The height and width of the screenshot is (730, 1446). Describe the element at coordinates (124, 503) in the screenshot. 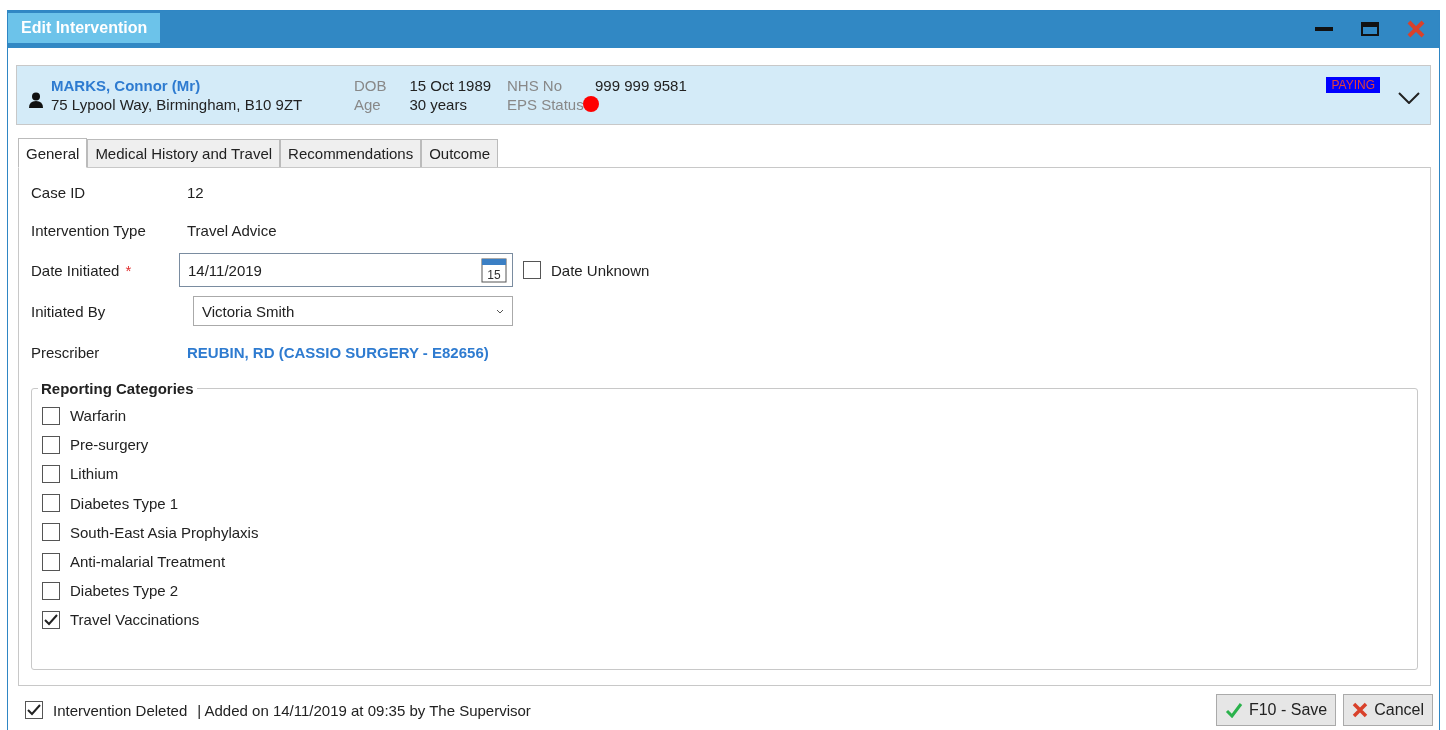

I see `checkbox-label: Diabetes Type 1` at that location.